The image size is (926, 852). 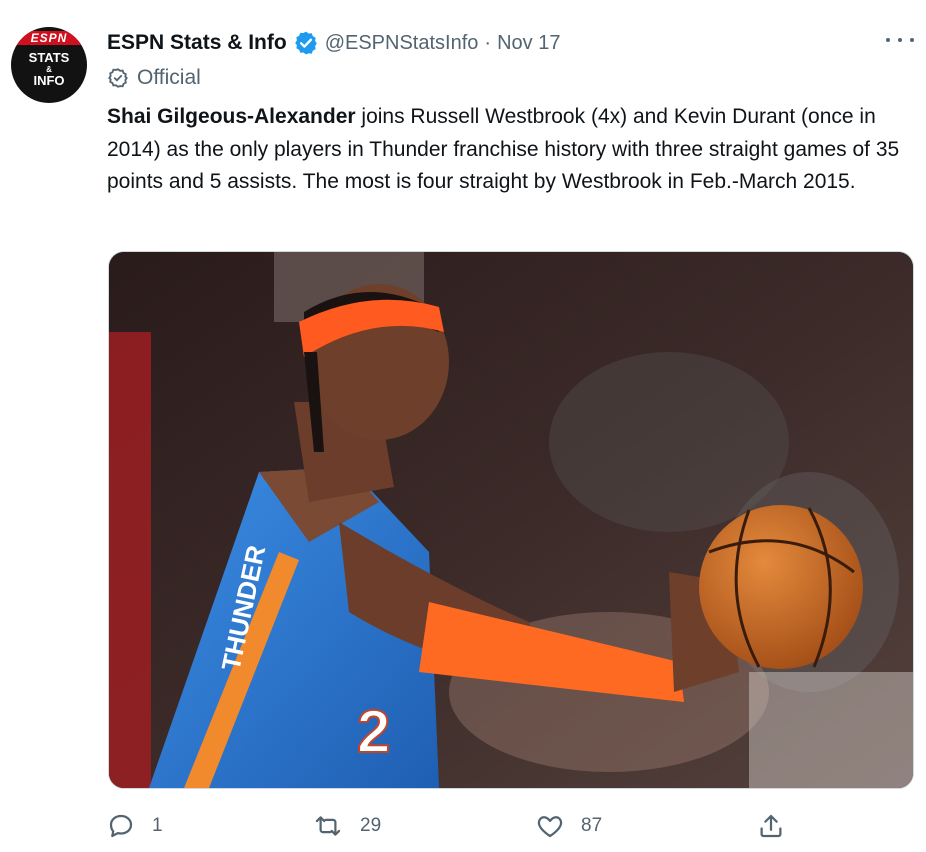 I want to click on tweet-header: ESPN Stats & Info @ESPNStatsInfo · Nov 17, so click(x=333, y=43).